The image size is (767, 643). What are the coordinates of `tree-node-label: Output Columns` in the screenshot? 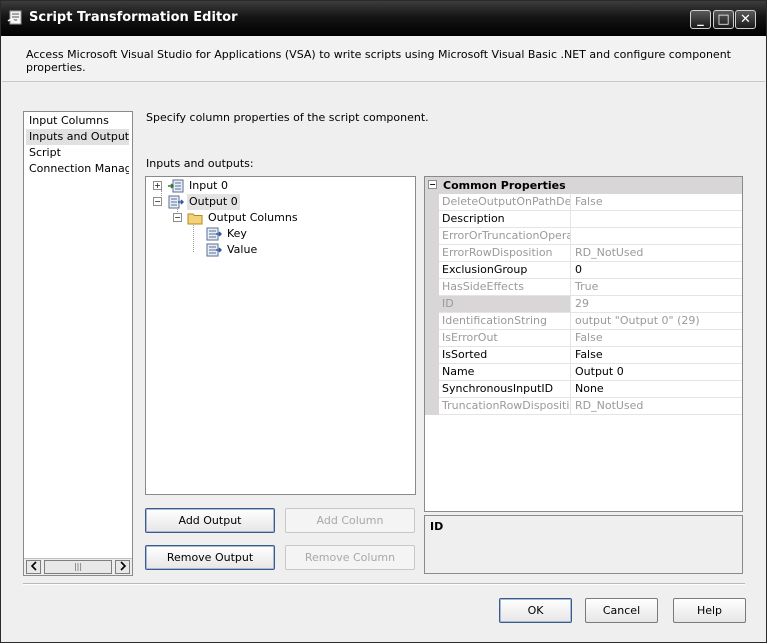 It's located at (253, 217).